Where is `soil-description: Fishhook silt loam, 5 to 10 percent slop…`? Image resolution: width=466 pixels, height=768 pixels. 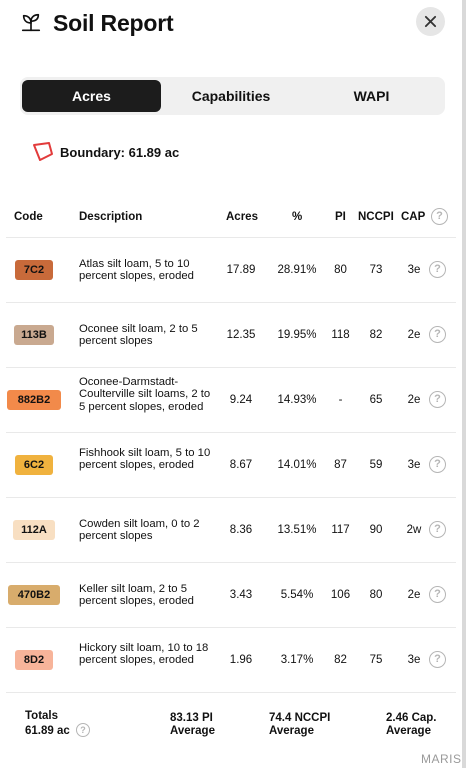 soil-description: Fishhook silt loam, 5 to 10 percent slop… is located at coordinates (145, 459).